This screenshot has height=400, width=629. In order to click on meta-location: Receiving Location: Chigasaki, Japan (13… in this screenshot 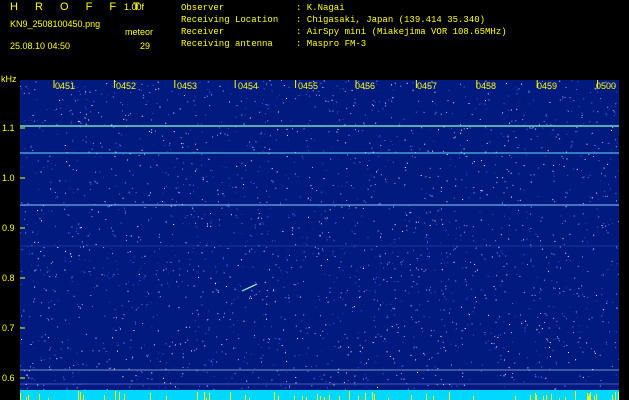, I will do `click(333, 20)`.